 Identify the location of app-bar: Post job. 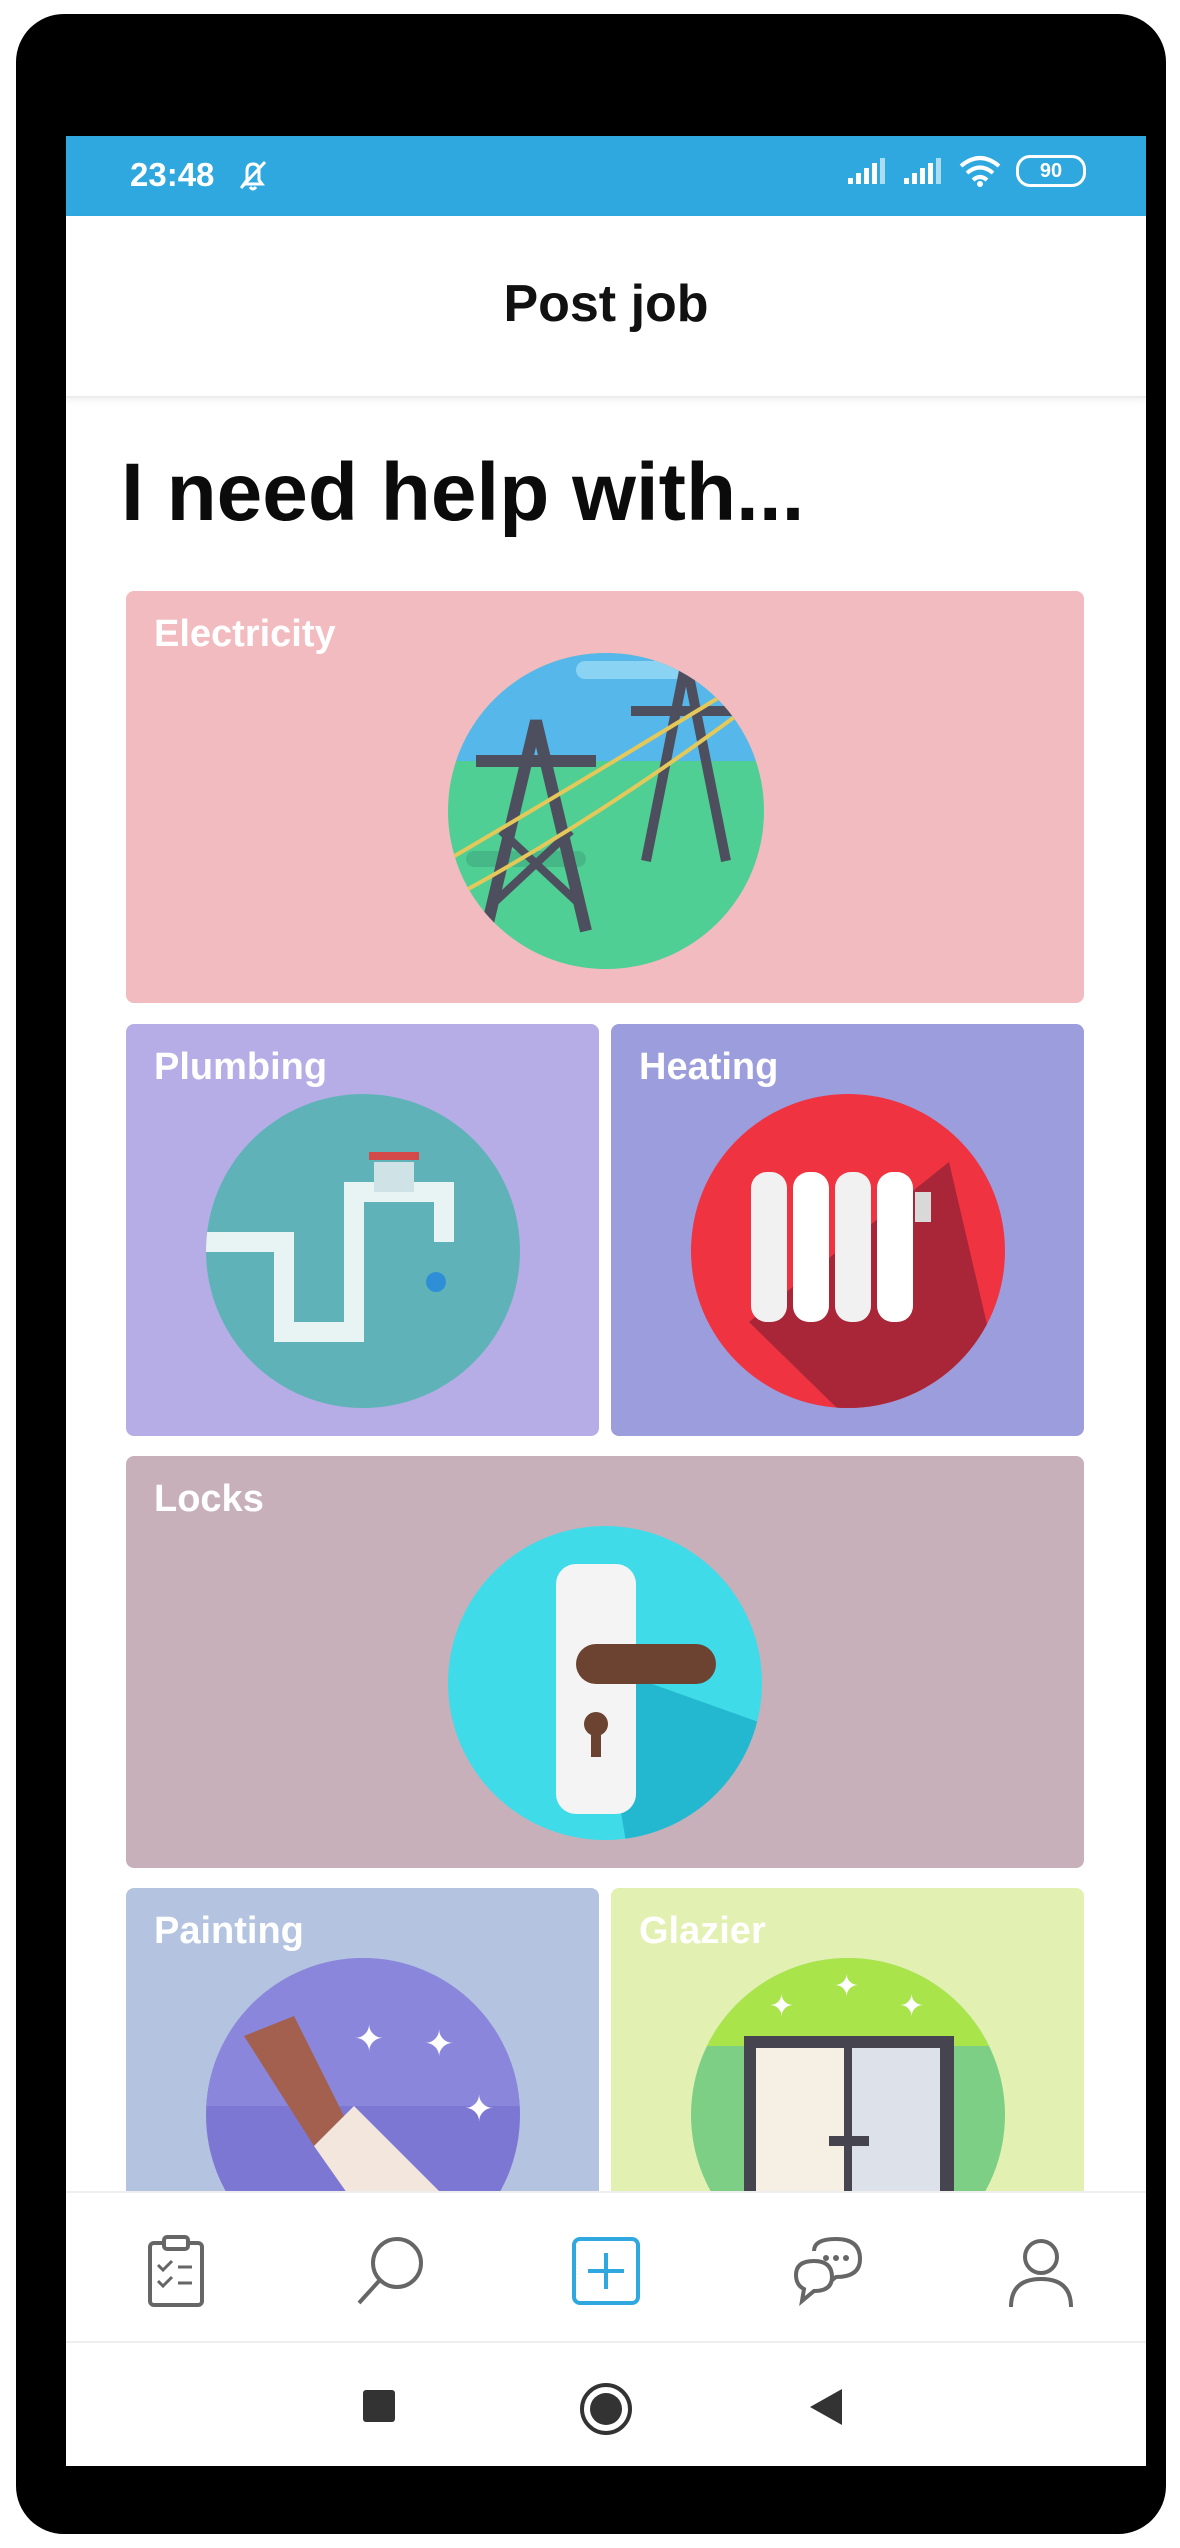
(606, 307).